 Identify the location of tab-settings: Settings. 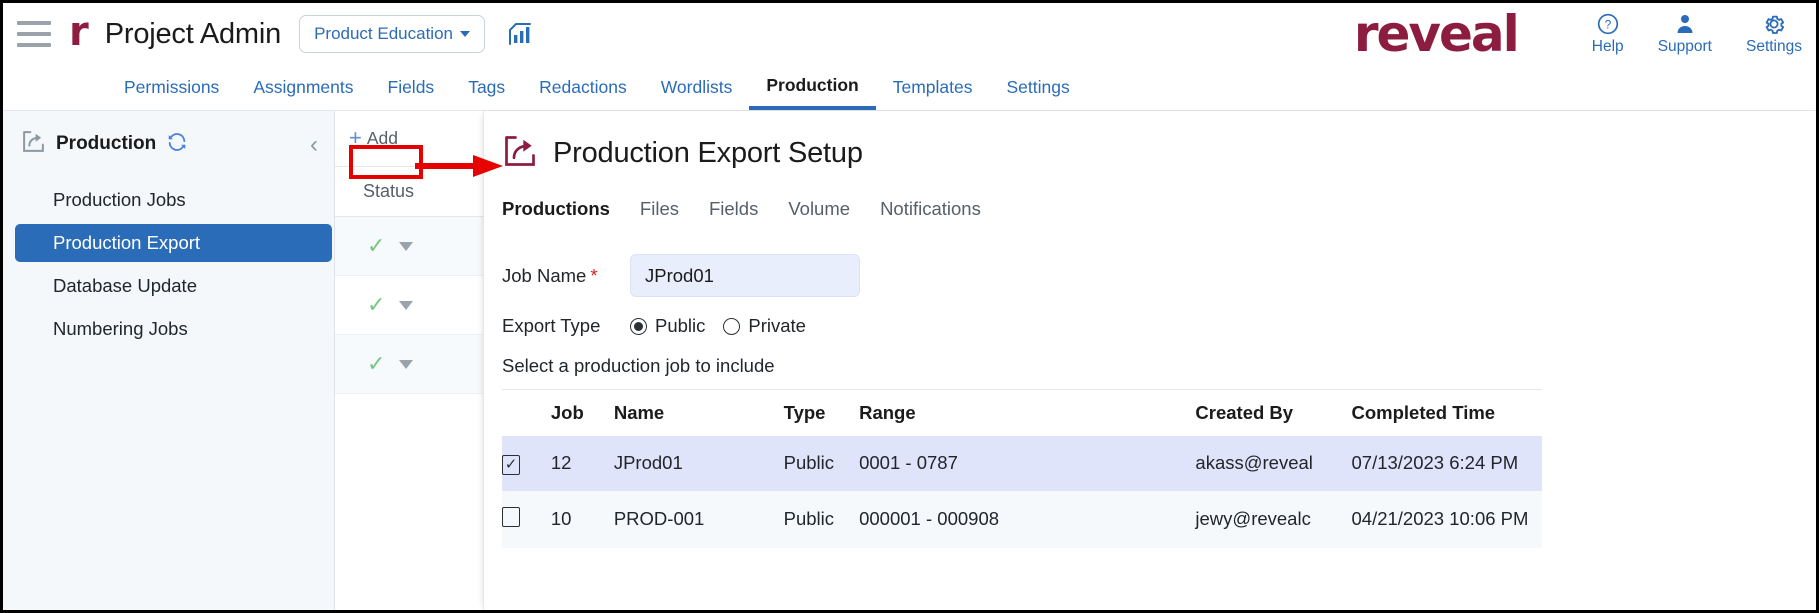
(1037, 87).